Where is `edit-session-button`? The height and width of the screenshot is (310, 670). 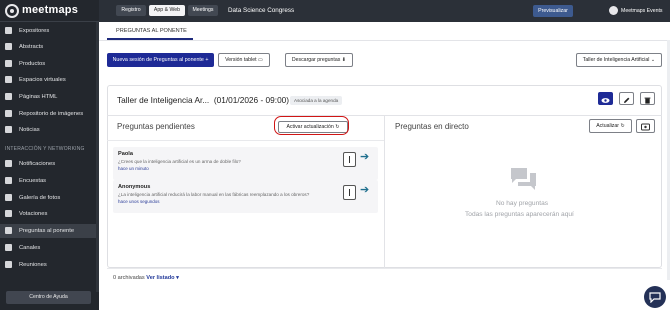 edit-session-button is located at coordinates (626, 98).